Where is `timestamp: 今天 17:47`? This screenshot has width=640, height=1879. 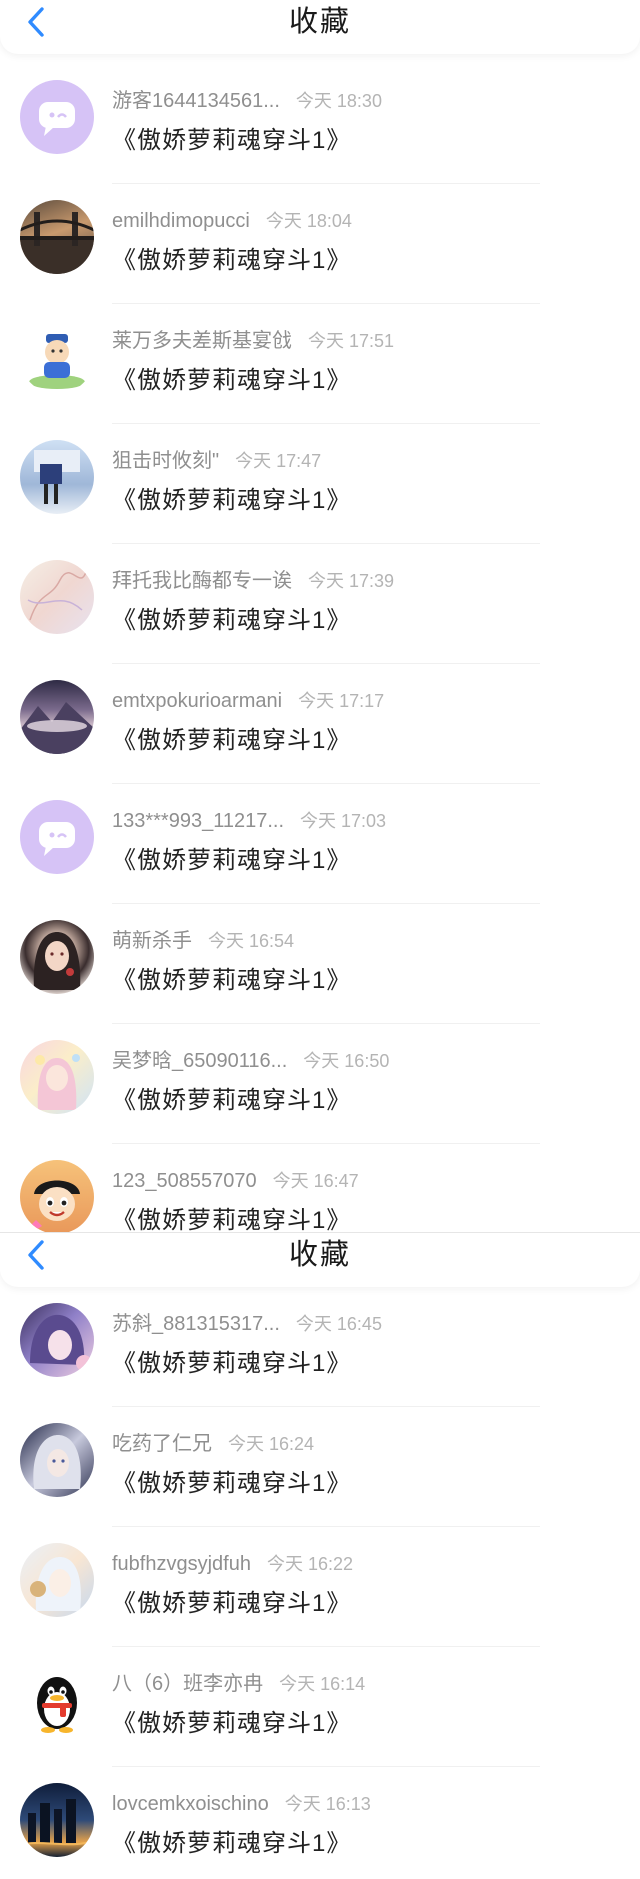 timestamp: 今天 17:47 is located at coordinates (278, 461).